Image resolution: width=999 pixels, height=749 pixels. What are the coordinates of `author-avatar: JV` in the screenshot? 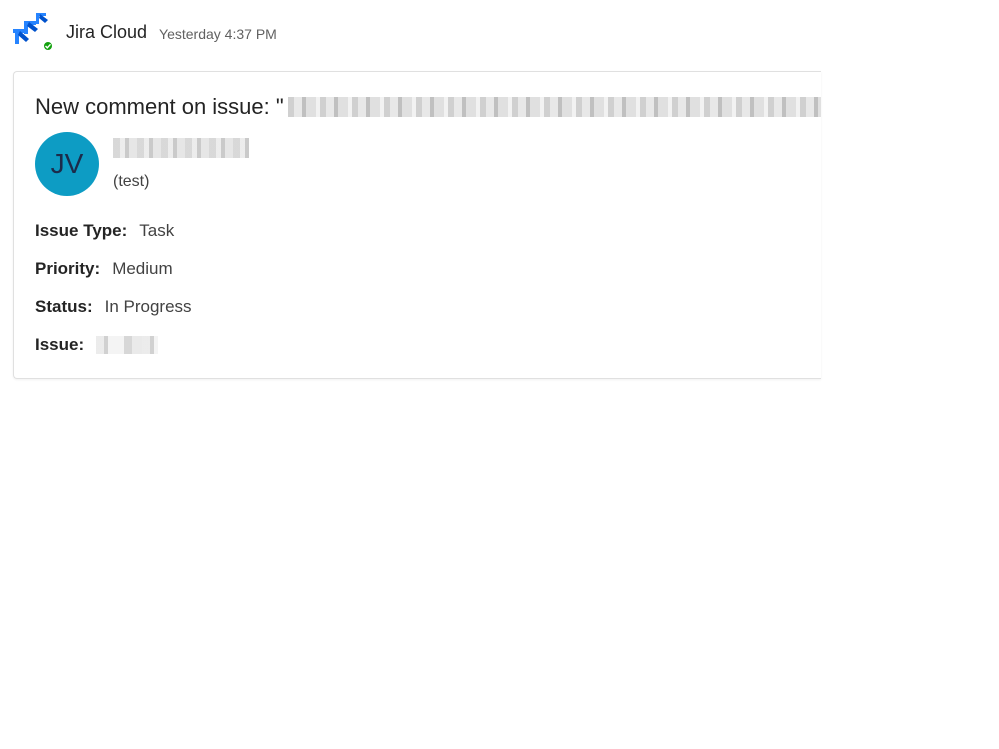 It's located at (67, 164).